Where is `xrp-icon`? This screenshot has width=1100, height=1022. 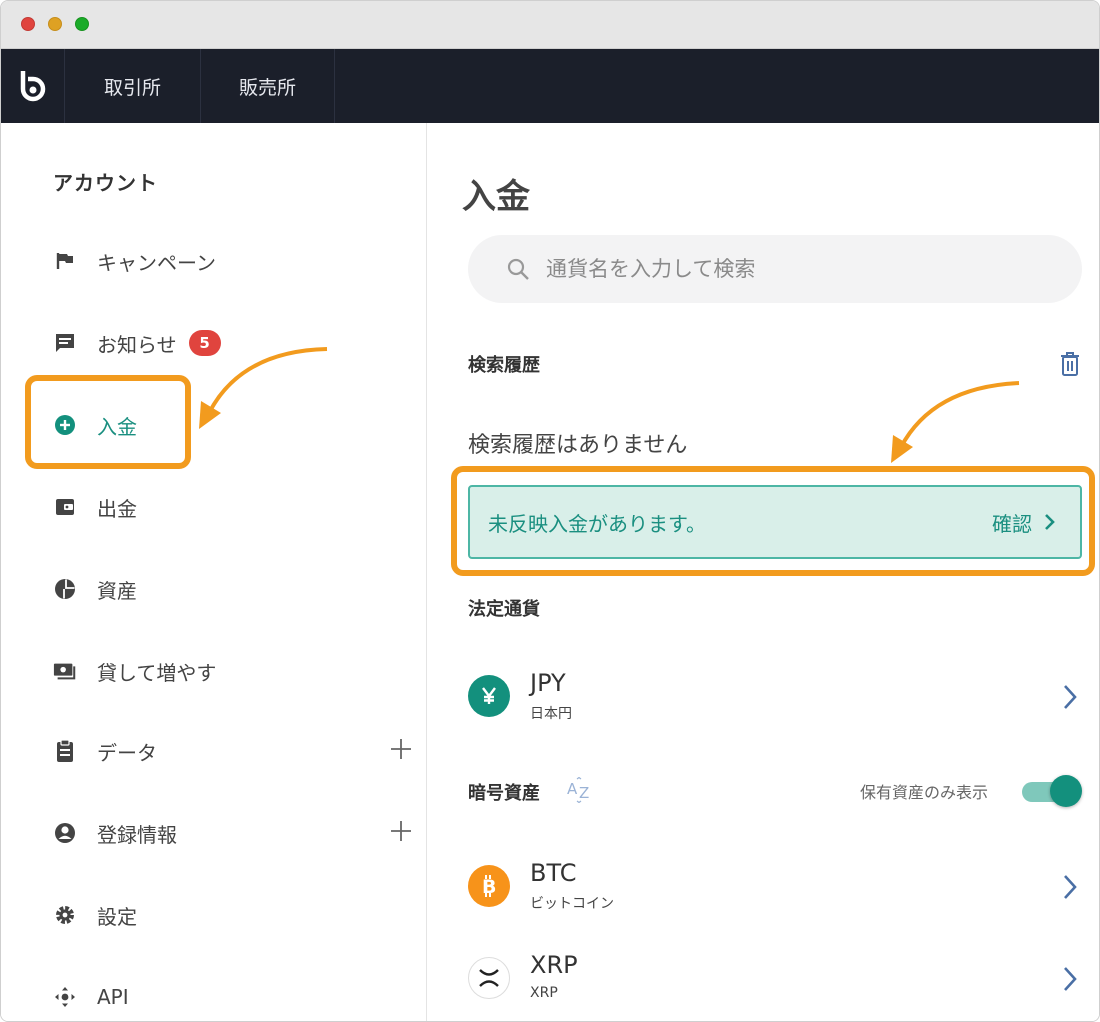
xrp-icon is located at coordinates (489, 978).